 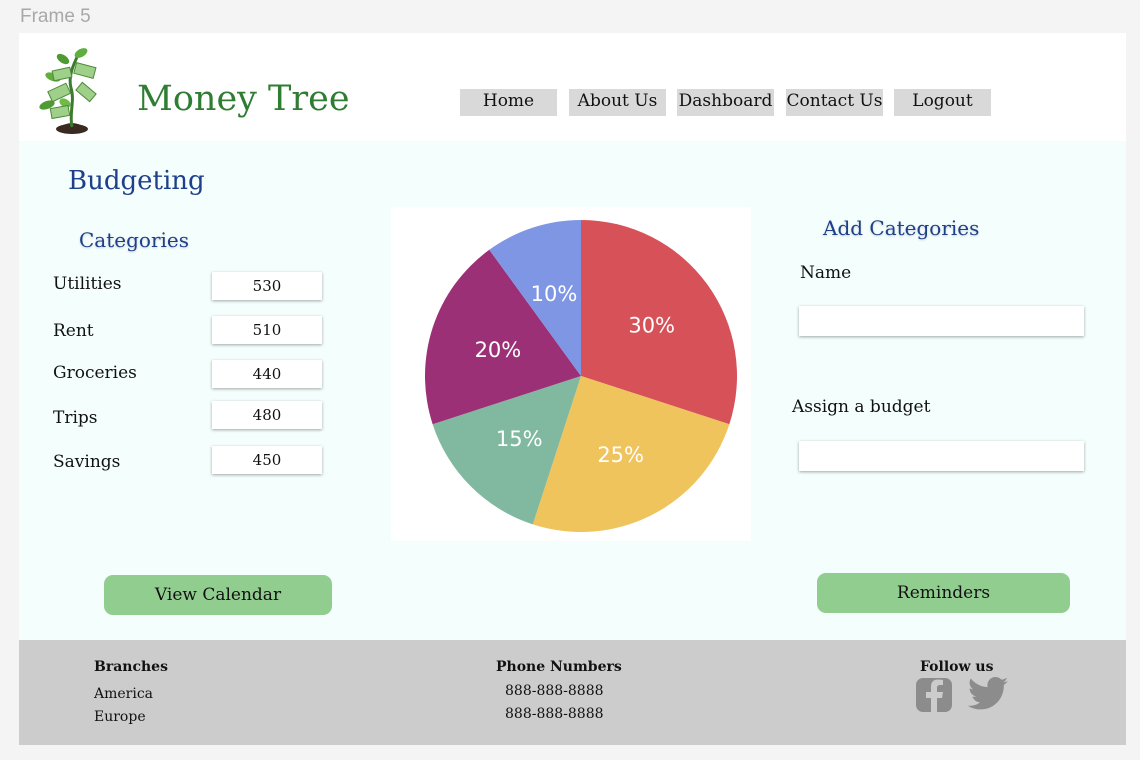 I want to click on pie-slice-label: 30%, so click(x=651, y=326).